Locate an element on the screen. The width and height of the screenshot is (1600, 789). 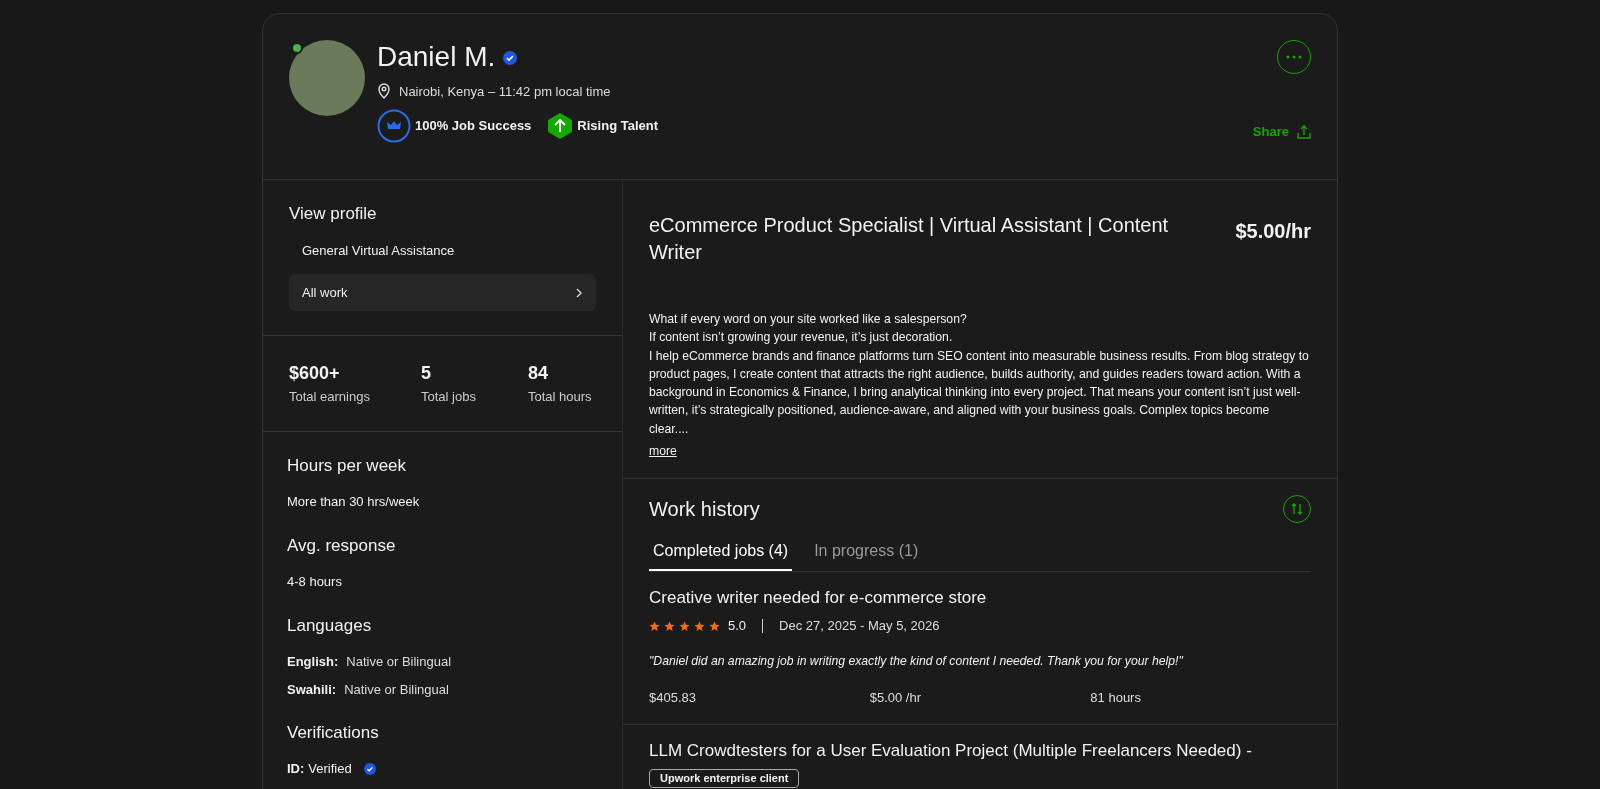
stat-value: 84 is located at coordinates (539, 374).